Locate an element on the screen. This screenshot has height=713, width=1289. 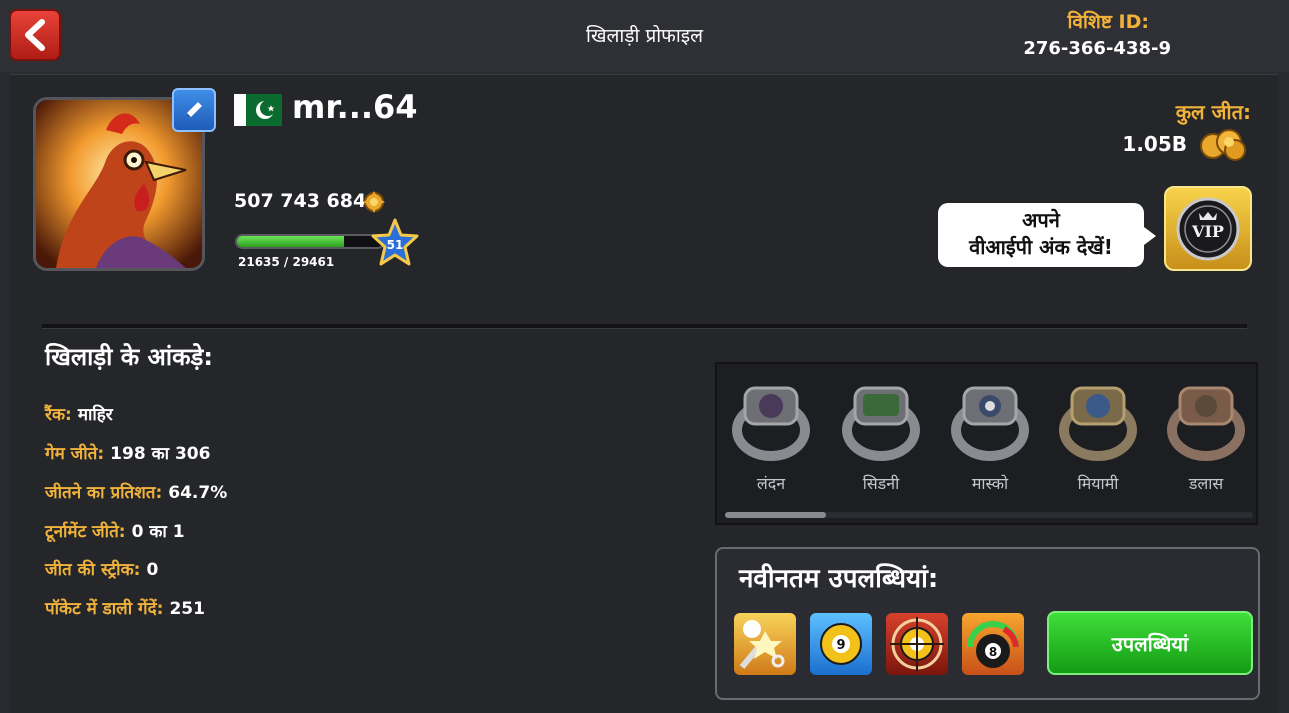
pencil-icon is located at coordinates (194, 110).